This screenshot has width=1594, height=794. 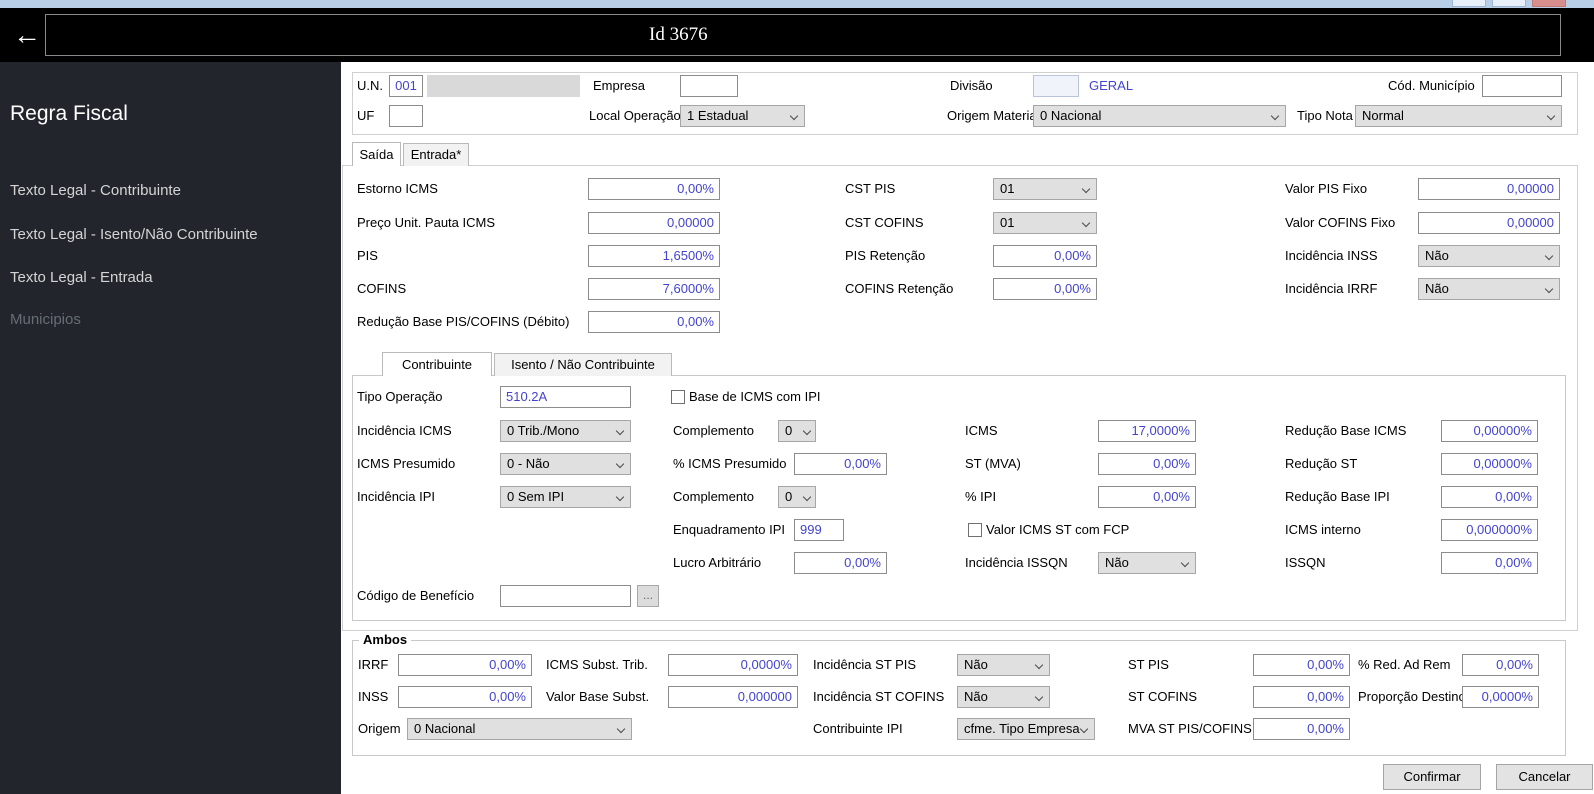 What do you see at coordinates (1489, 497) in the screenshot?
I see `reducao-base-ipi-input: 0,00%` at bounding box center [1489, 497].